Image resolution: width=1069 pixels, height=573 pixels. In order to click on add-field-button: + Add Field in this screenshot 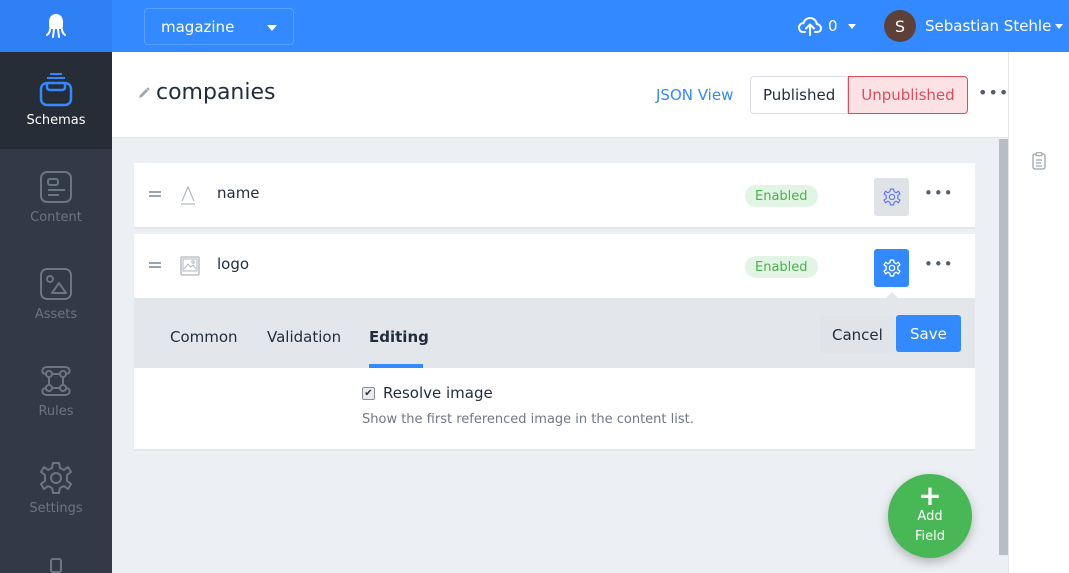, I will do `click(930, 516)`.